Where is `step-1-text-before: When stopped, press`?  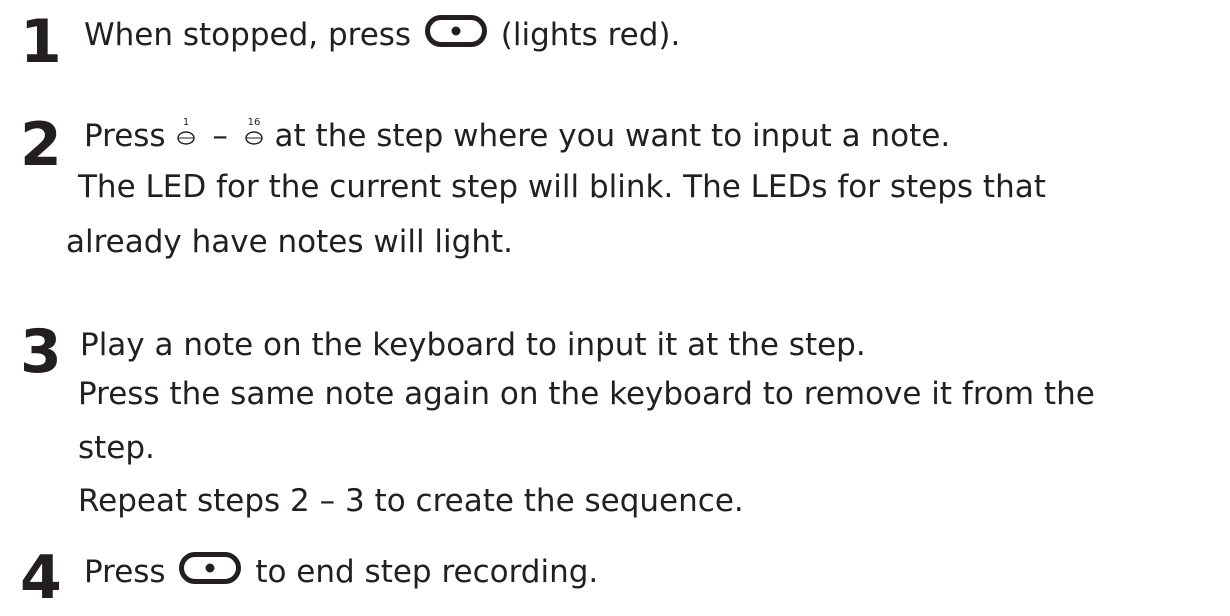 step-1-text-before: When stopped, press is located at coordinates (248, 35).